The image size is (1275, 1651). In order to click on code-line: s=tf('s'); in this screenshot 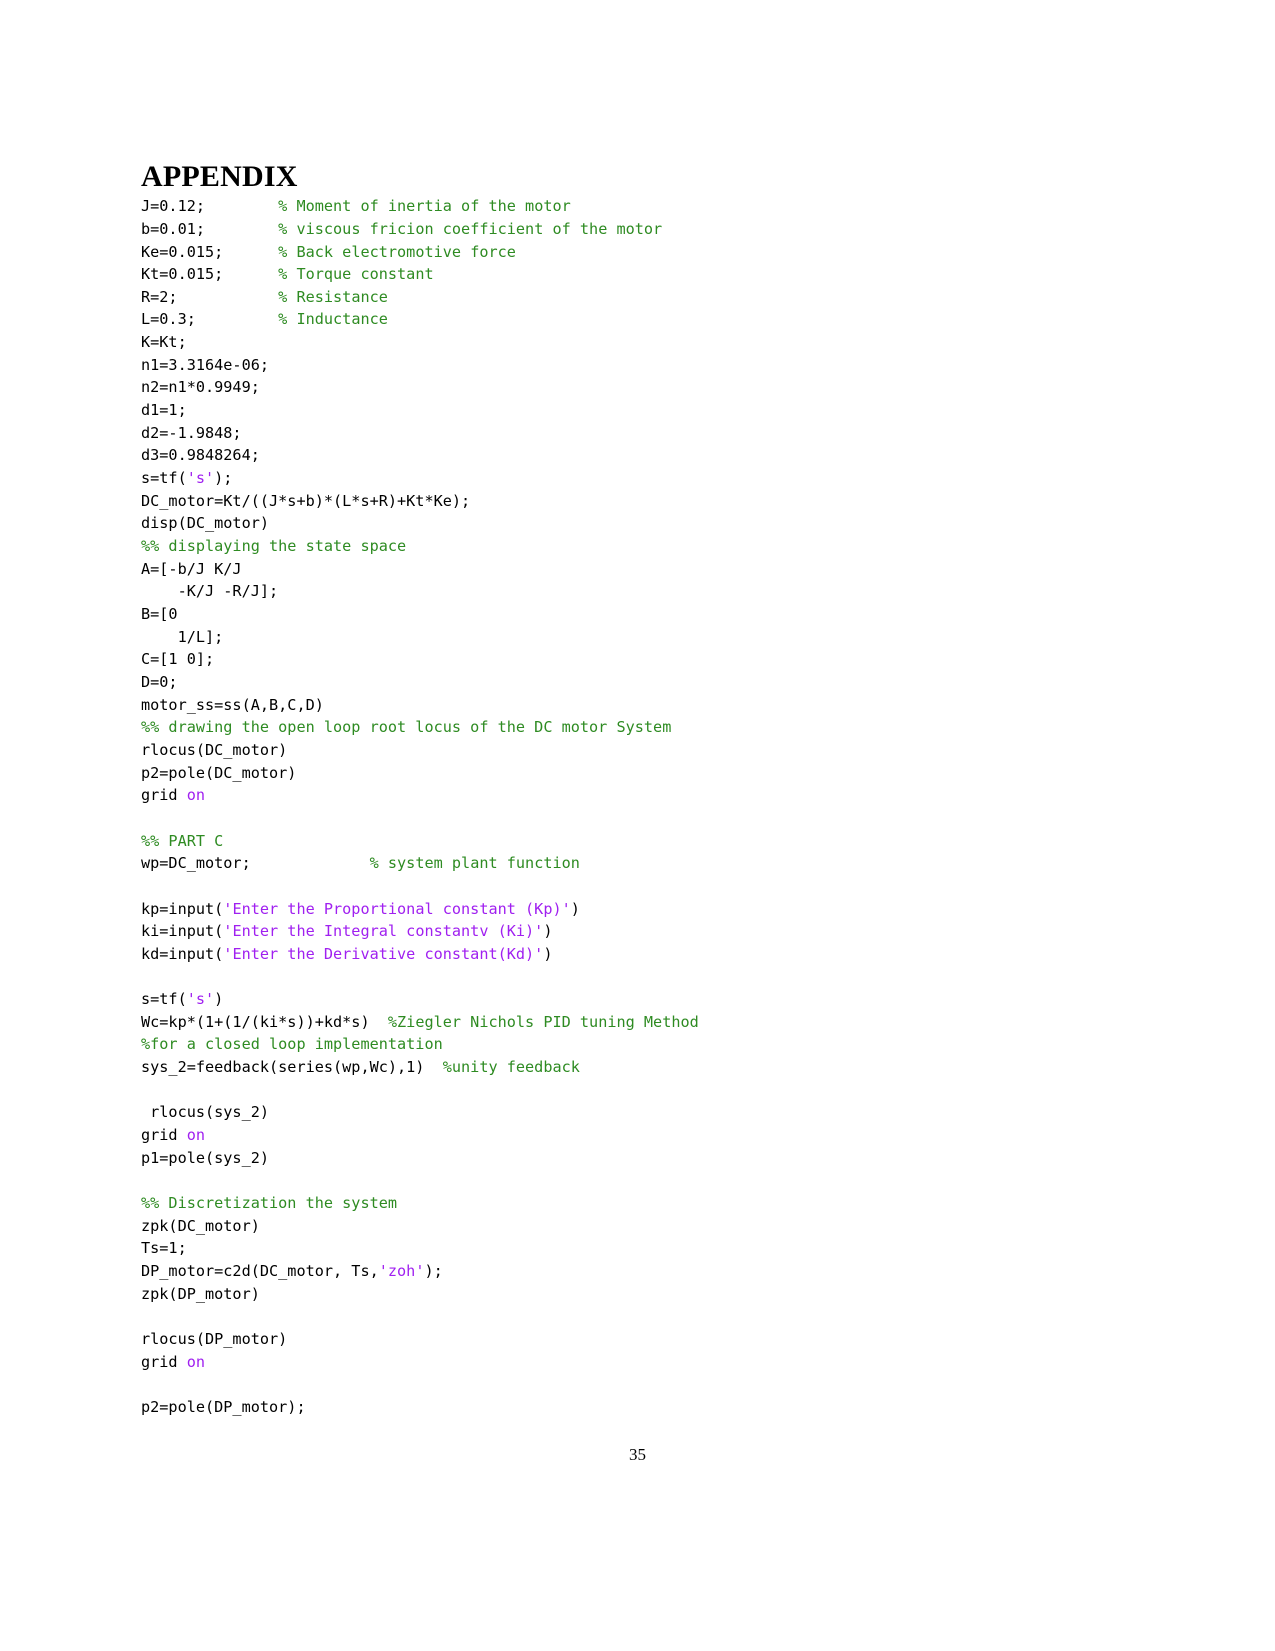, I will do `click(641, 478)`.